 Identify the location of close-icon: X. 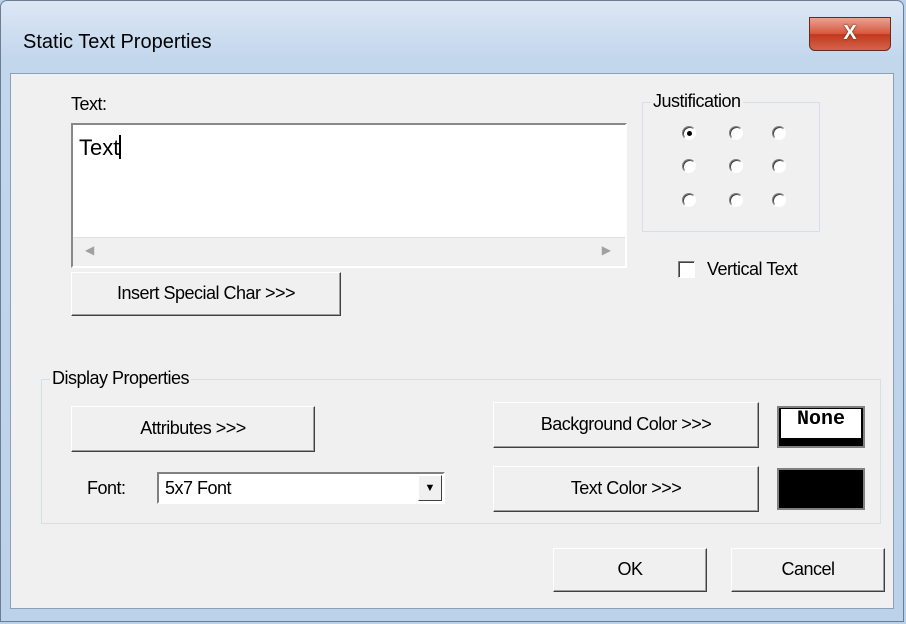
(850, 33).